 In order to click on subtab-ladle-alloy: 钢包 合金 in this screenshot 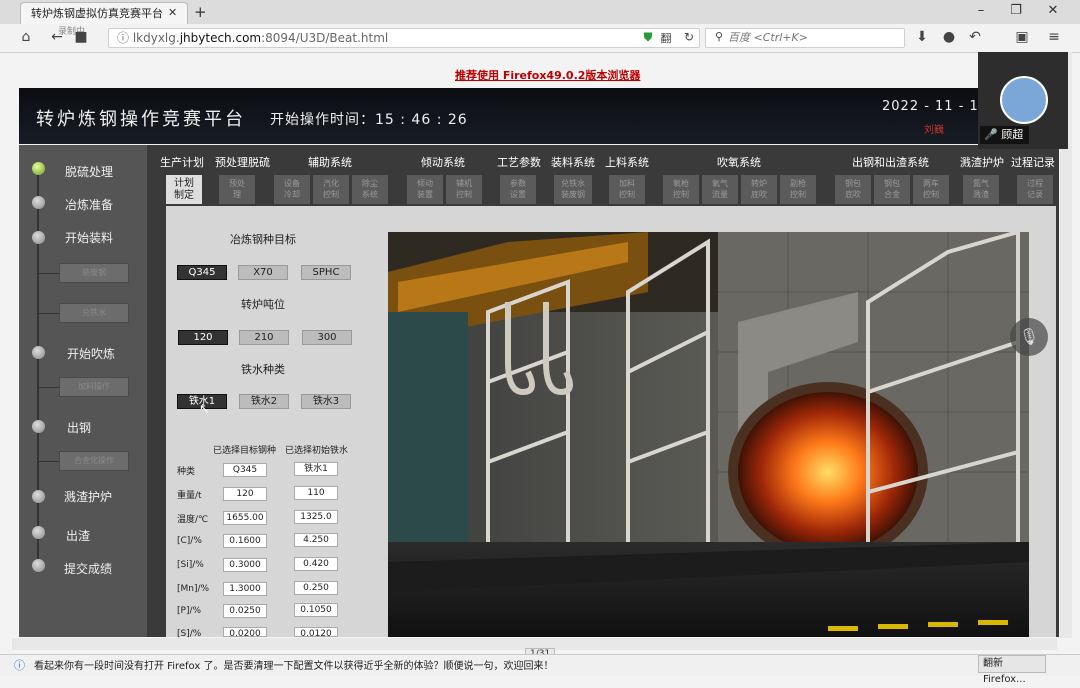, I will do `click(892, 189)`.